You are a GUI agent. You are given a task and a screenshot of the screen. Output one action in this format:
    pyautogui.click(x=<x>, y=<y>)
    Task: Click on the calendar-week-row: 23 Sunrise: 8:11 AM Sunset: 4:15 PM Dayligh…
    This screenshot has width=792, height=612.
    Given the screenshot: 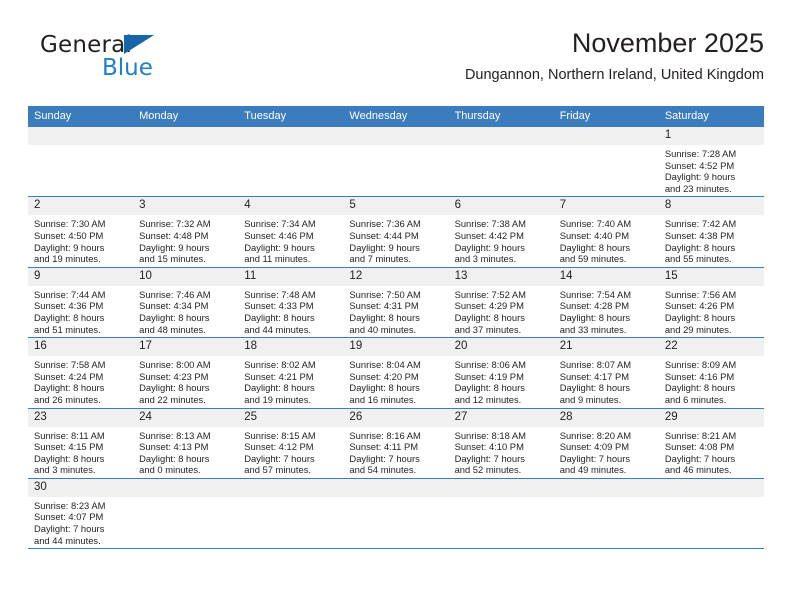 What is the action you would take?
    pyautogui.click(x=396, y=443)
    